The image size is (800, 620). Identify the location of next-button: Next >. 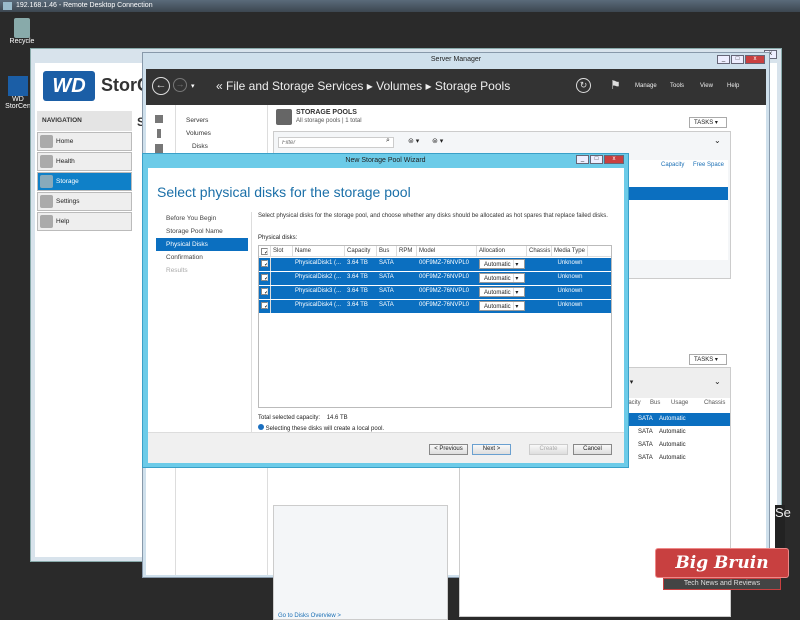
(491, 449).